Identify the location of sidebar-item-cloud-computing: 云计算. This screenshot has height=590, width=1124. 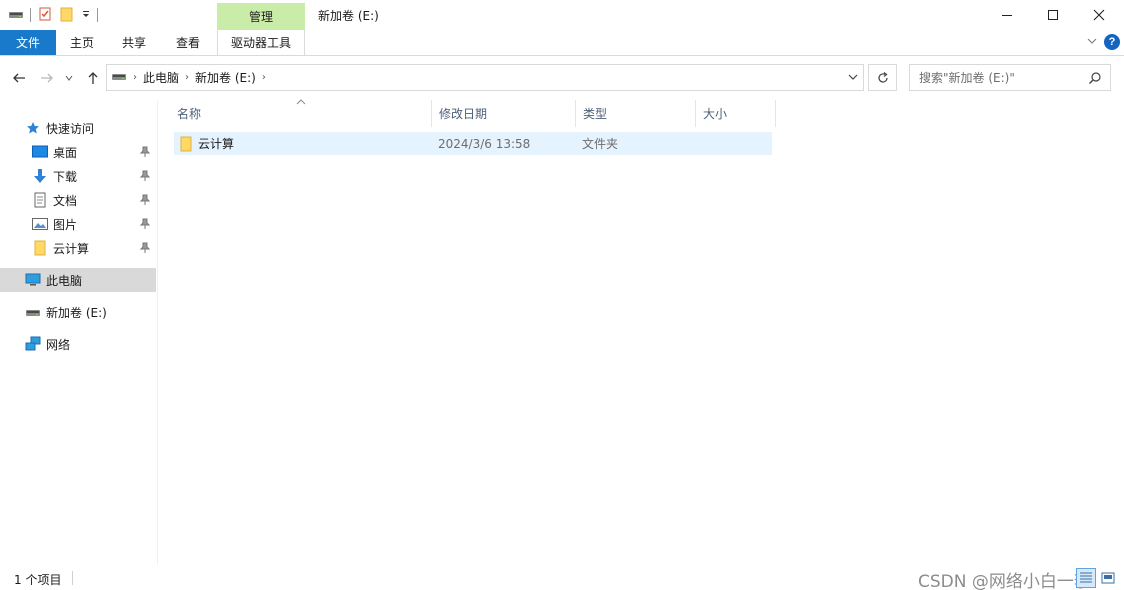
(78, 248).